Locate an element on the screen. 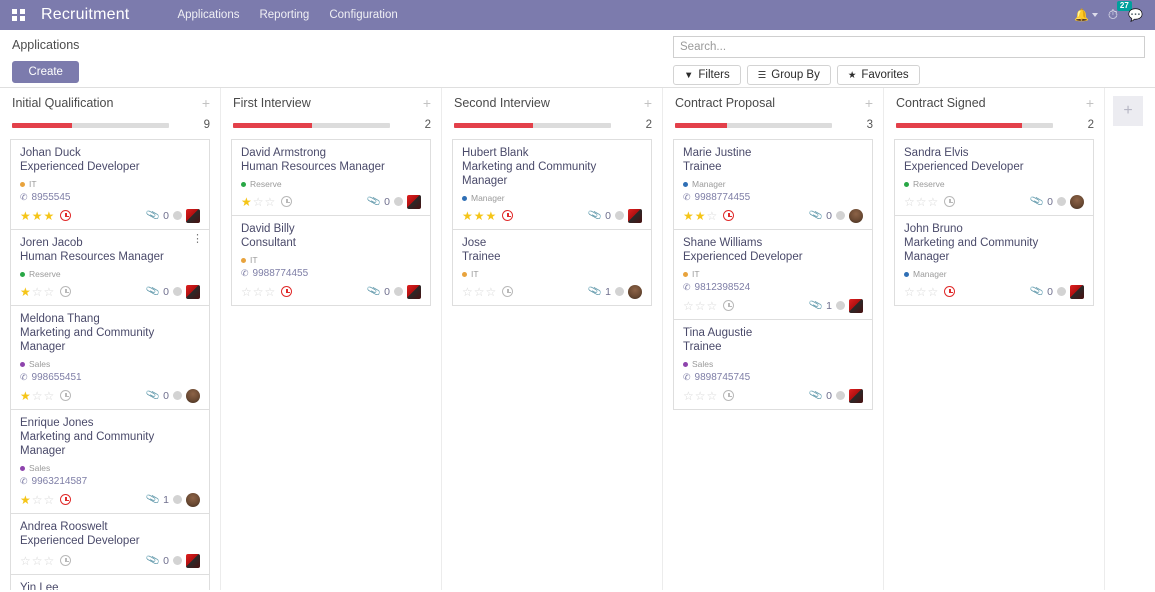  card-menu-button: ⋮ is located at coordinates (197, 239).